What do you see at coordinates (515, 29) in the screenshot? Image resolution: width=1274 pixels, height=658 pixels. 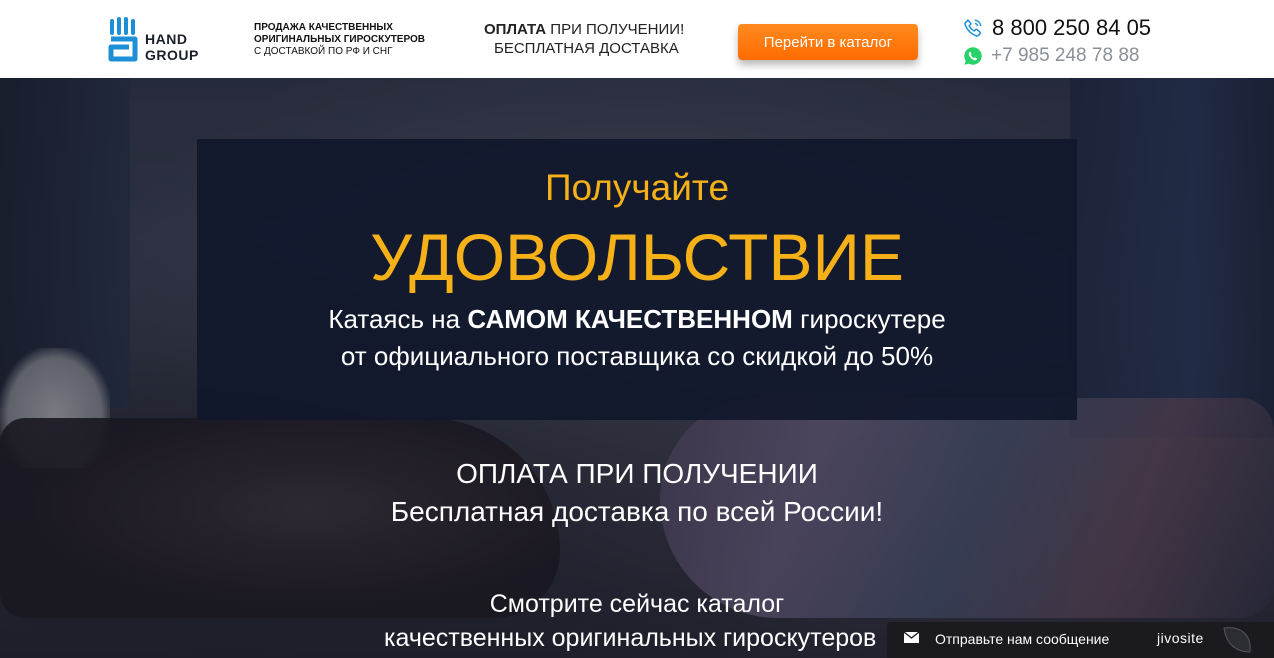 I see `payment-bold: ОПЛАТА` at bounding box center [515, 29].